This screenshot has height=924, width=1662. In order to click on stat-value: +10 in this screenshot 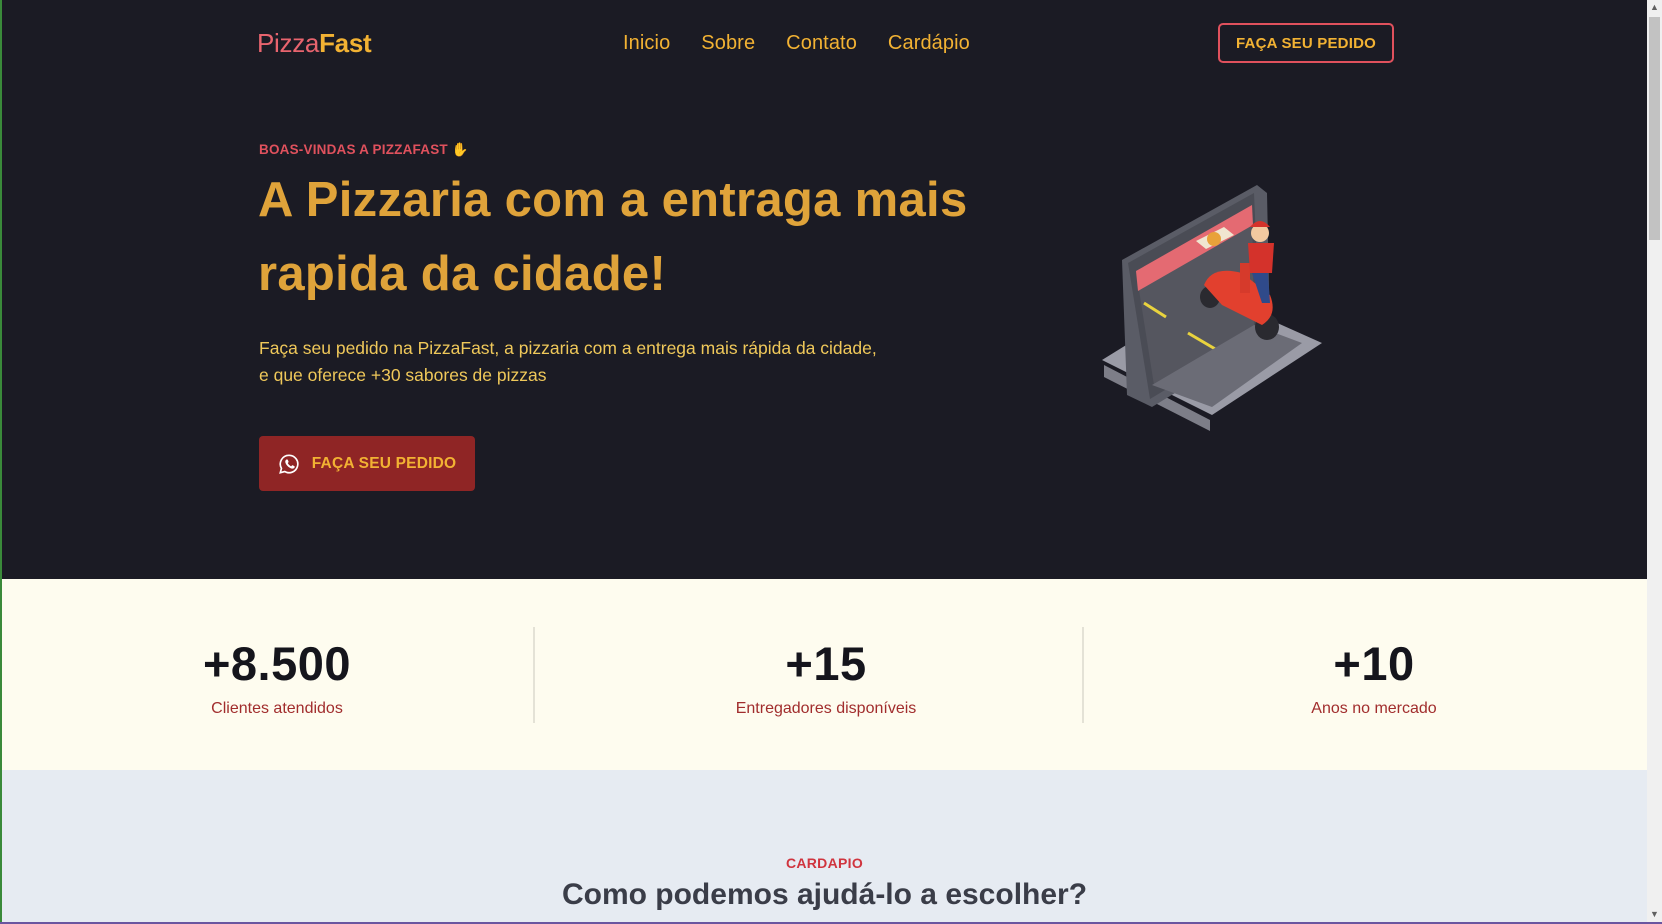, I will do `click(1374, 663)`.